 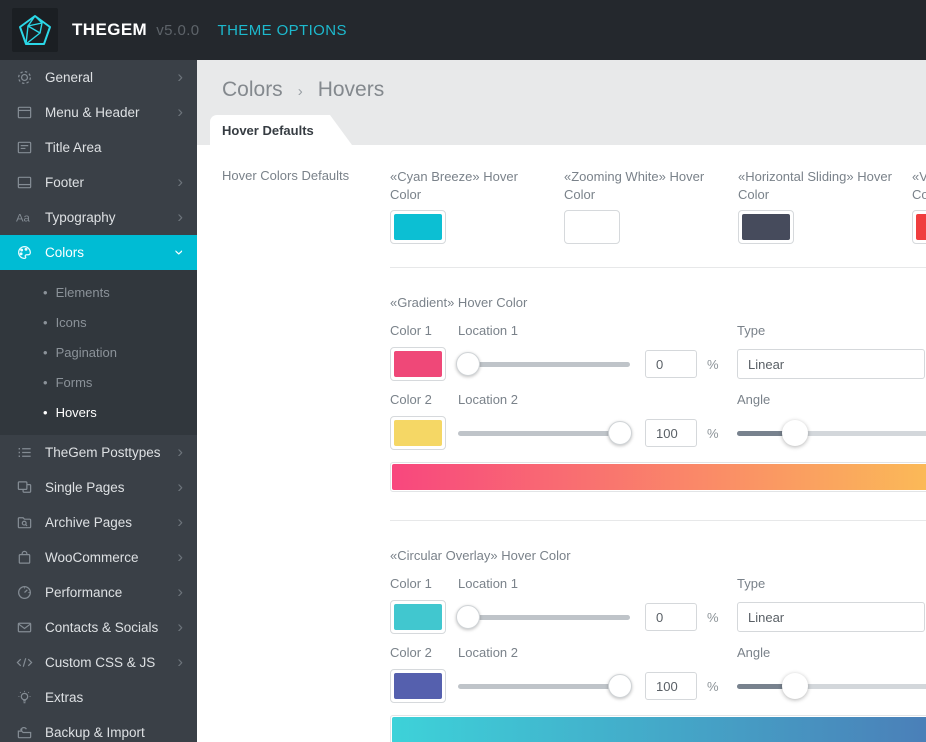 What do you see at coordinates (252, 90) in the screenshot?
I see `breadcrumb-parent: Colors` at bounding box center [252, 90].